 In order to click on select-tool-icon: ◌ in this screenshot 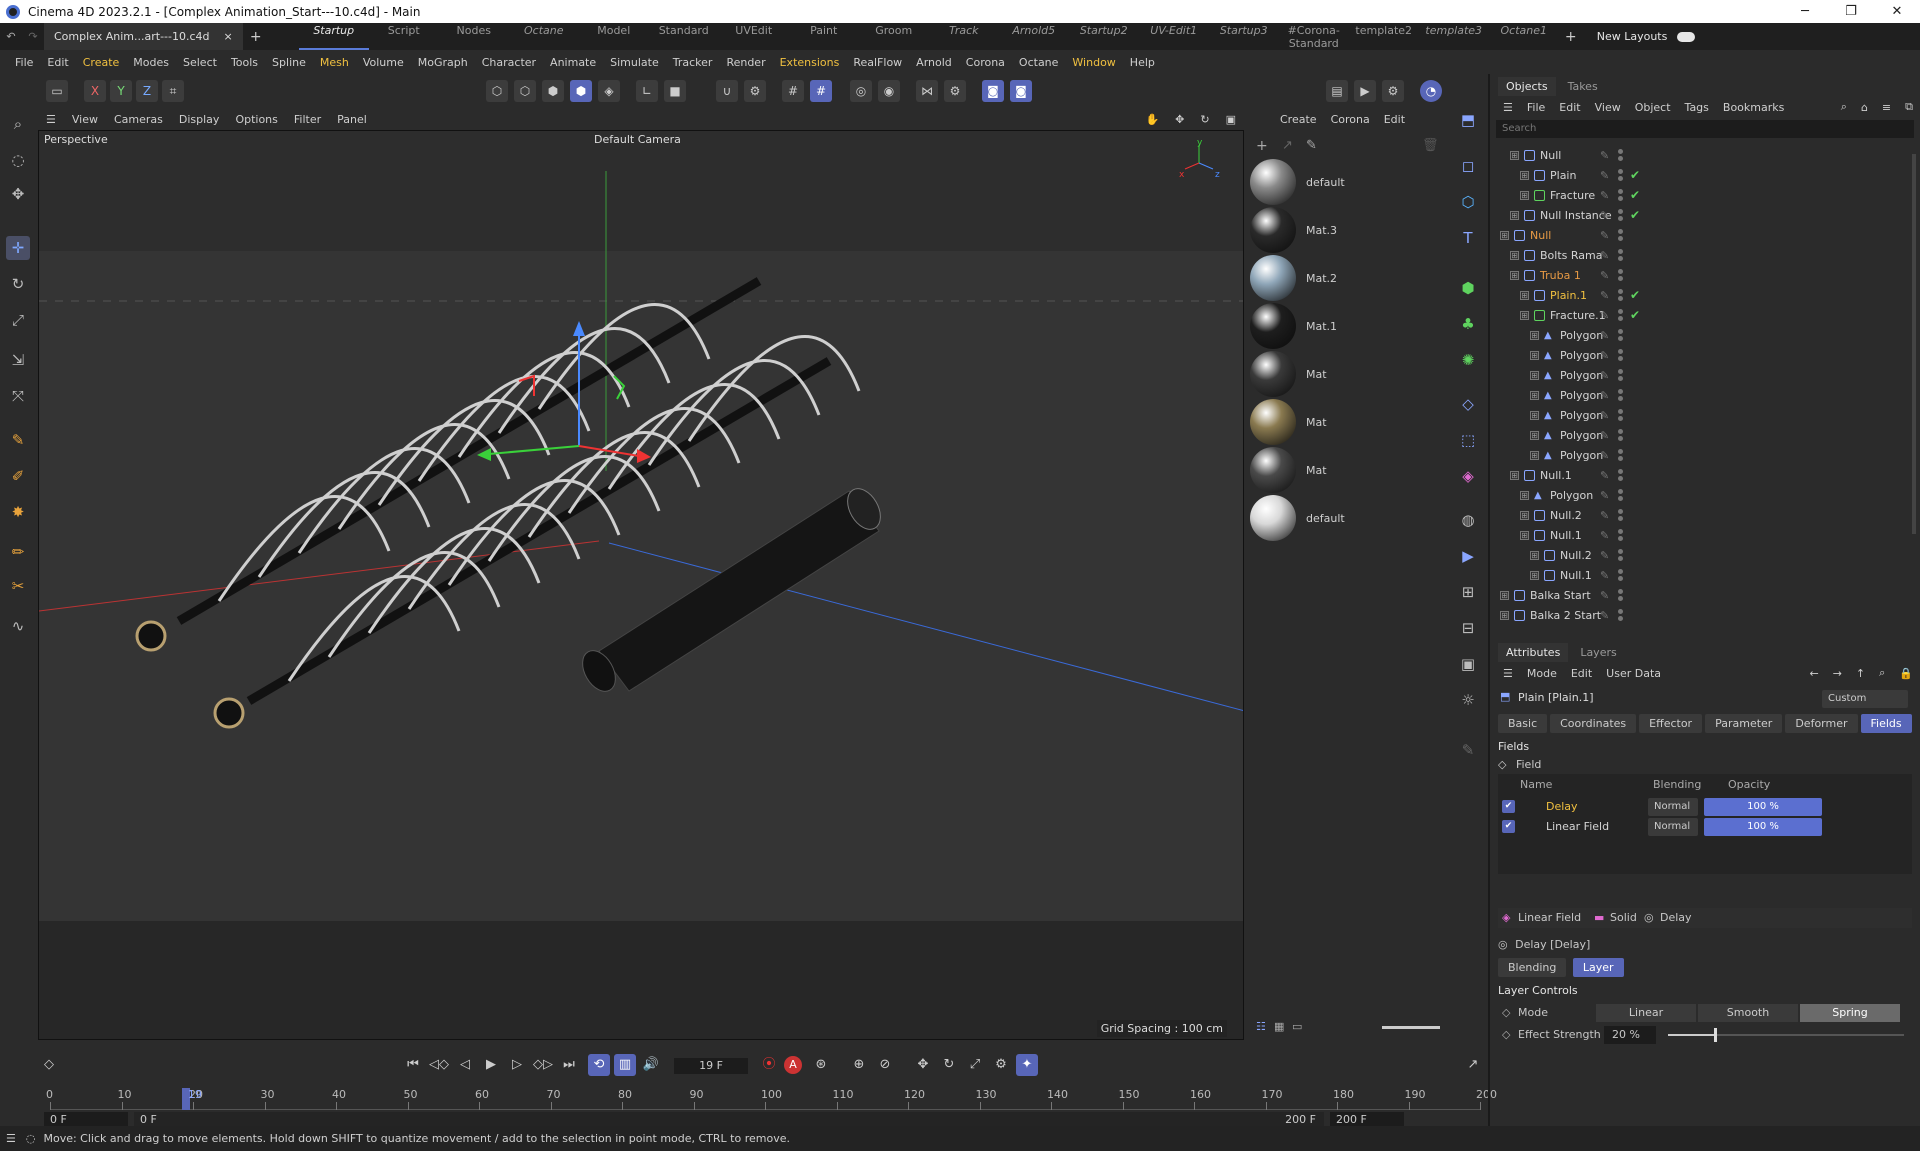, I will do `click(18, 160)`.